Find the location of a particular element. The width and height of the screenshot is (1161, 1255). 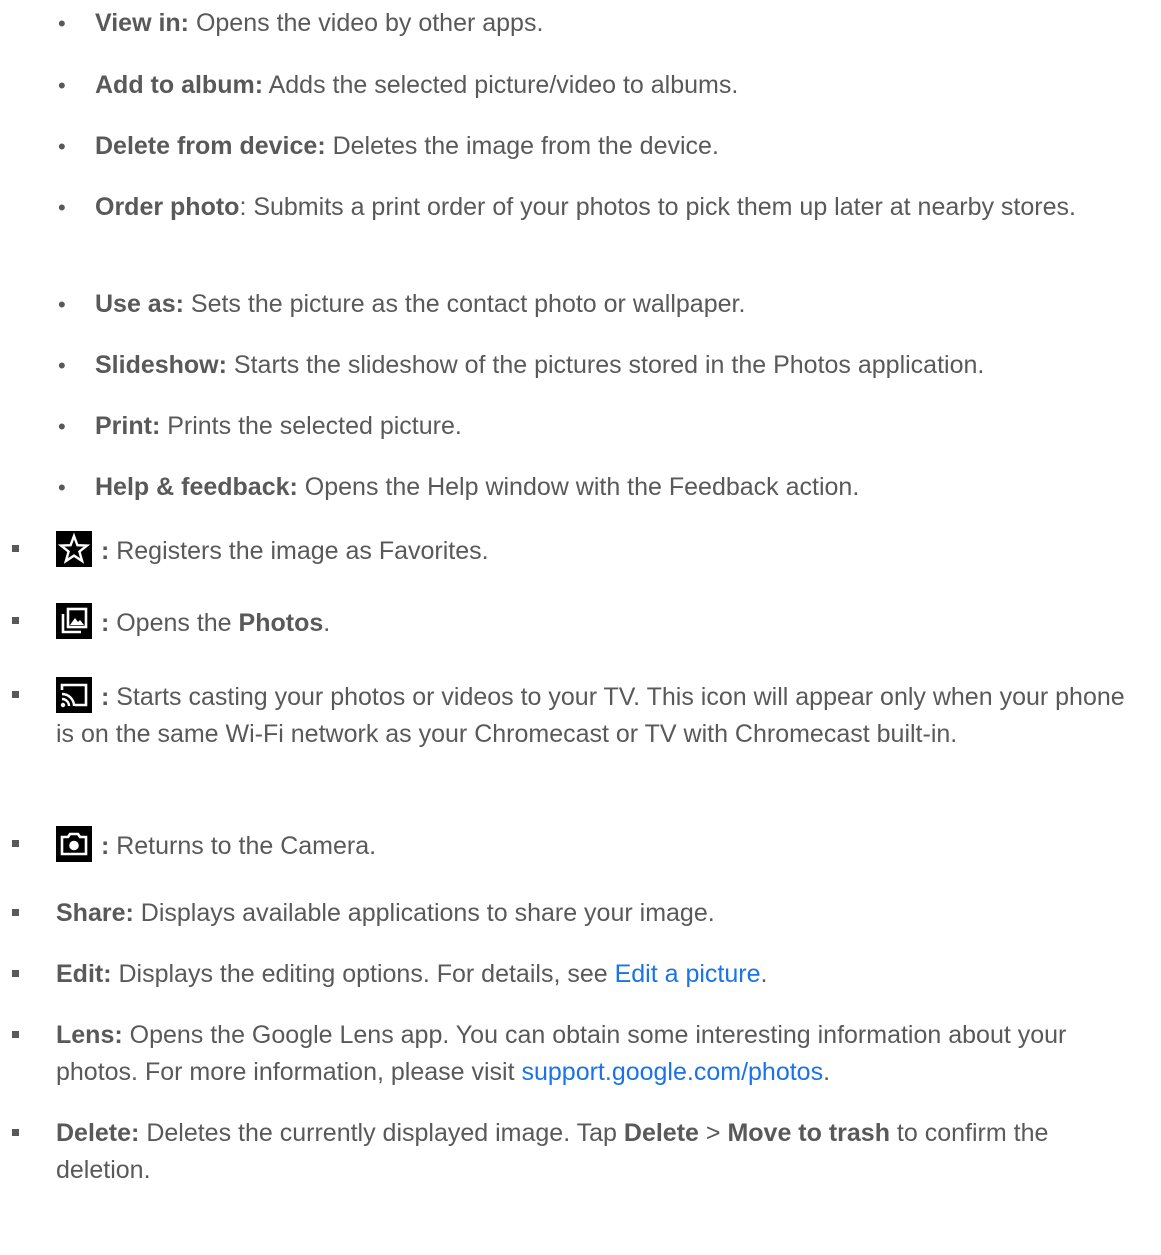

item-term: Share: is located at coordinates (95, 913).